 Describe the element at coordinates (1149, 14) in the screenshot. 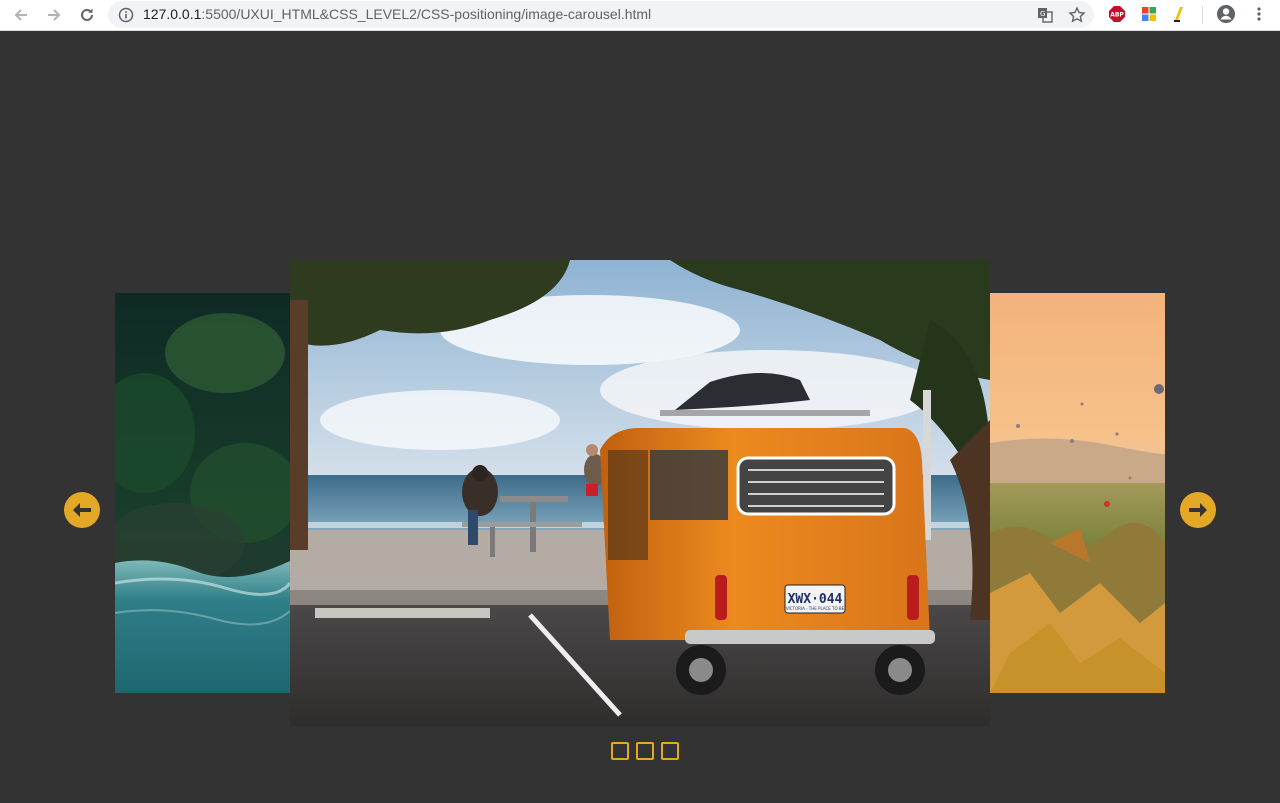

I see `colorful-extension-icon` at that location.